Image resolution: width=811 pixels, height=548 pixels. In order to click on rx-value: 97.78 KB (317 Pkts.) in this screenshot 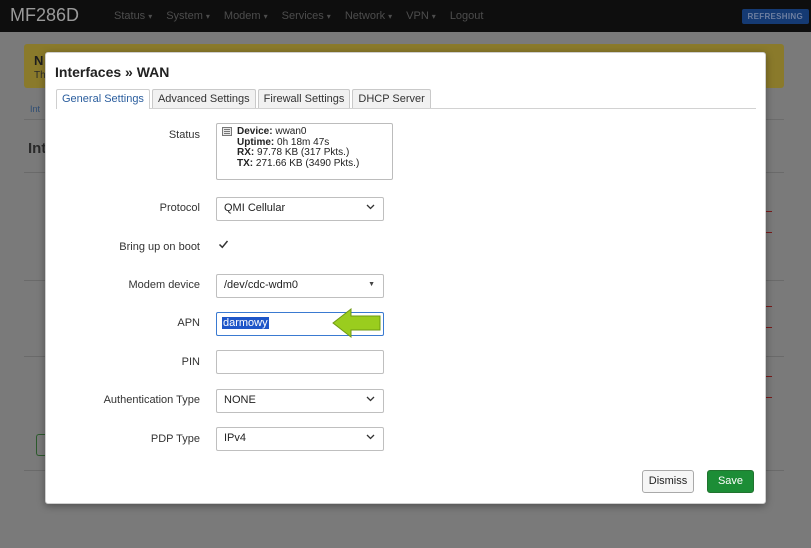, I will do `click(303, 152)`.